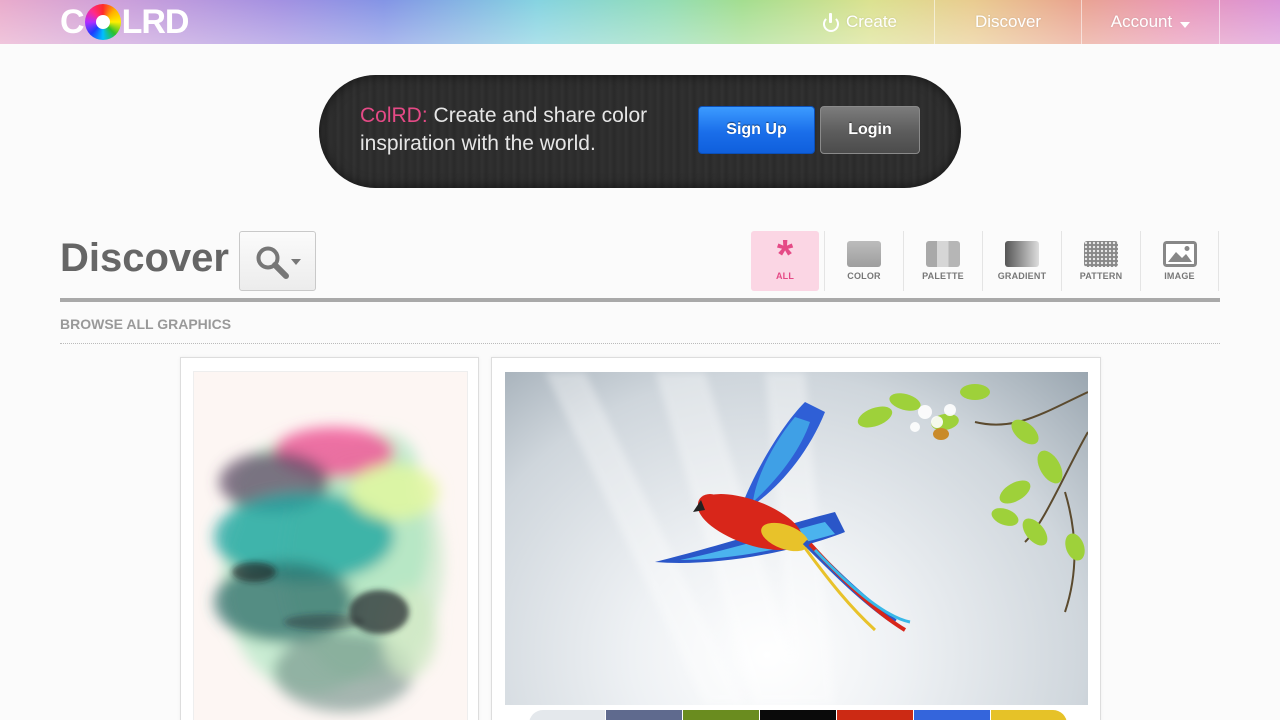 The image size is (1280, 720). Describe the element at coordinates (756, 130) in the screenshot. I see `signup-button: Sign Up` at that location.